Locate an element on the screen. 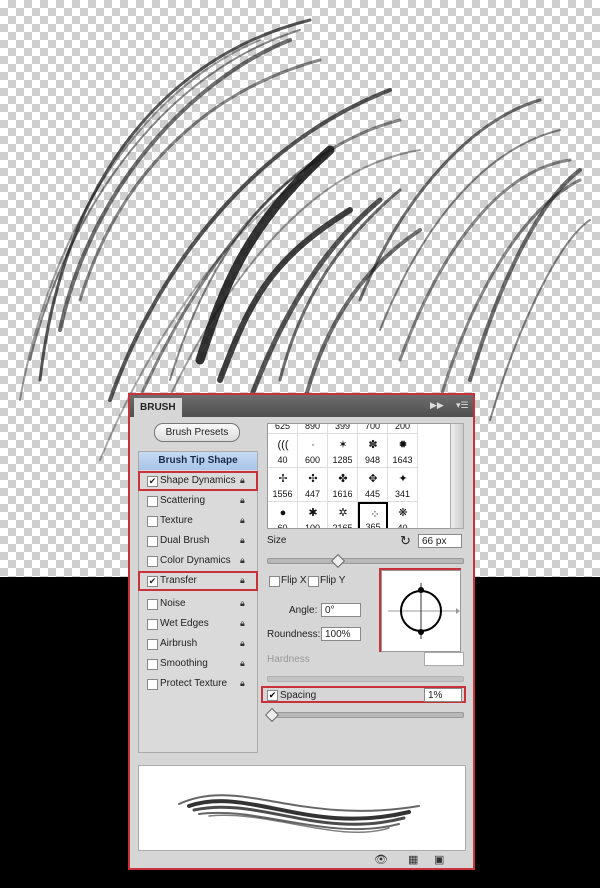  option-airbrush: Airbrush 🔒︎ is located at coordinates (198, 644).